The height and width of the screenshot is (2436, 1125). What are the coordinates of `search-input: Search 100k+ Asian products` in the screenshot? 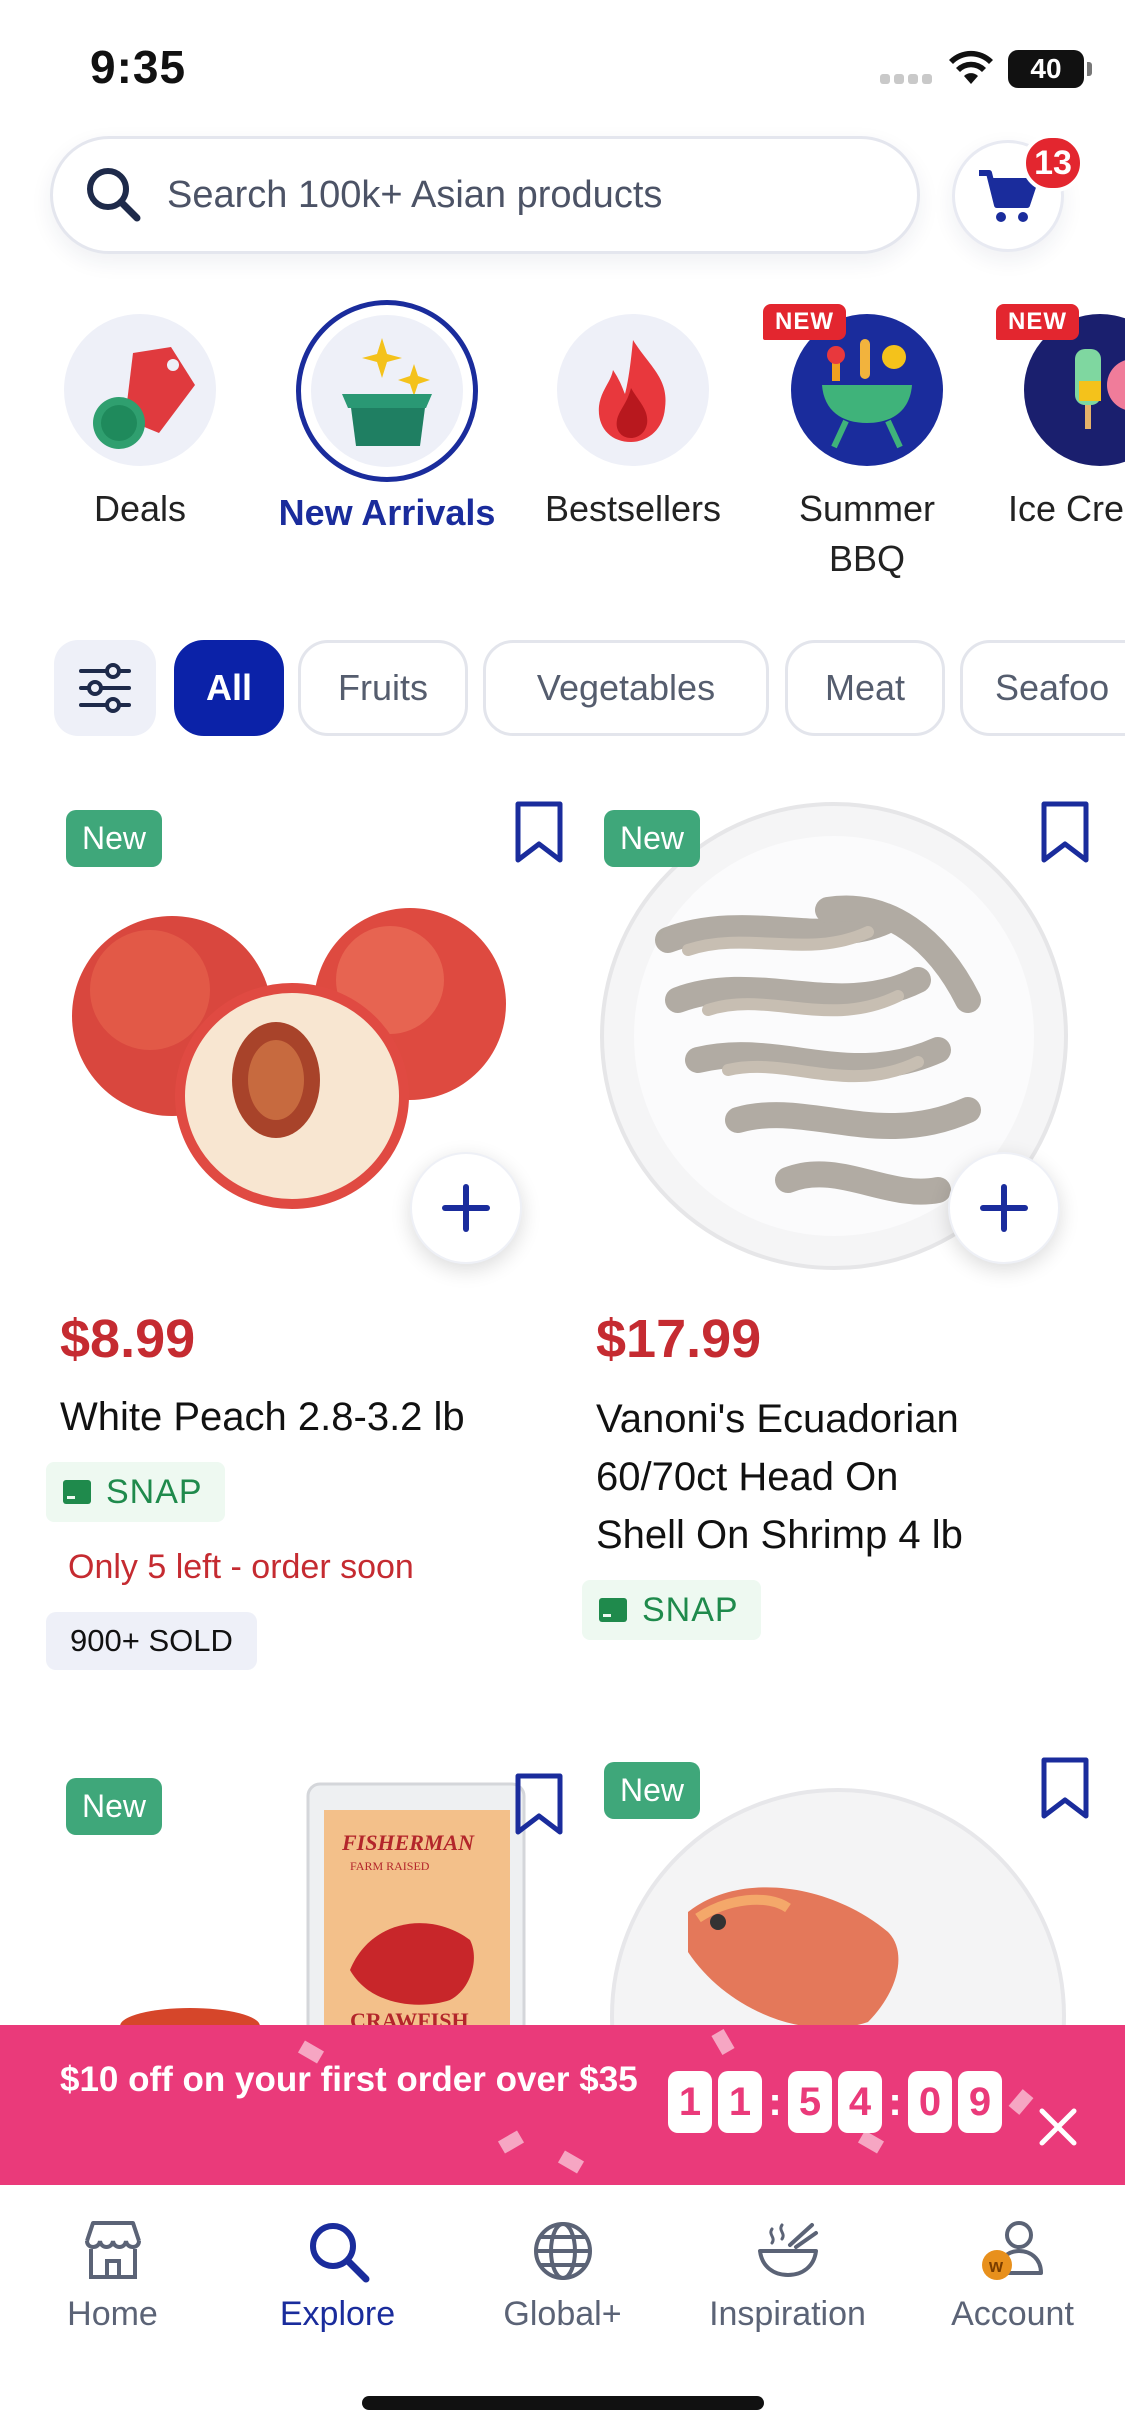 It's located at (485, 195).